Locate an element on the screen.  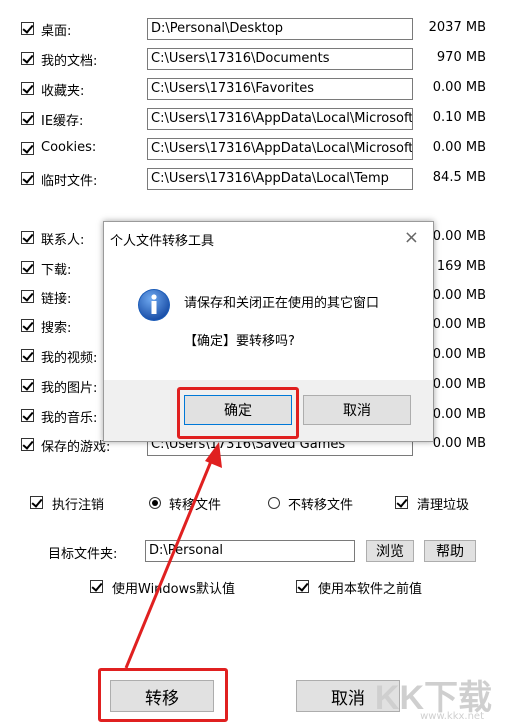
close-icon: × is located at coordinates (411, 237).